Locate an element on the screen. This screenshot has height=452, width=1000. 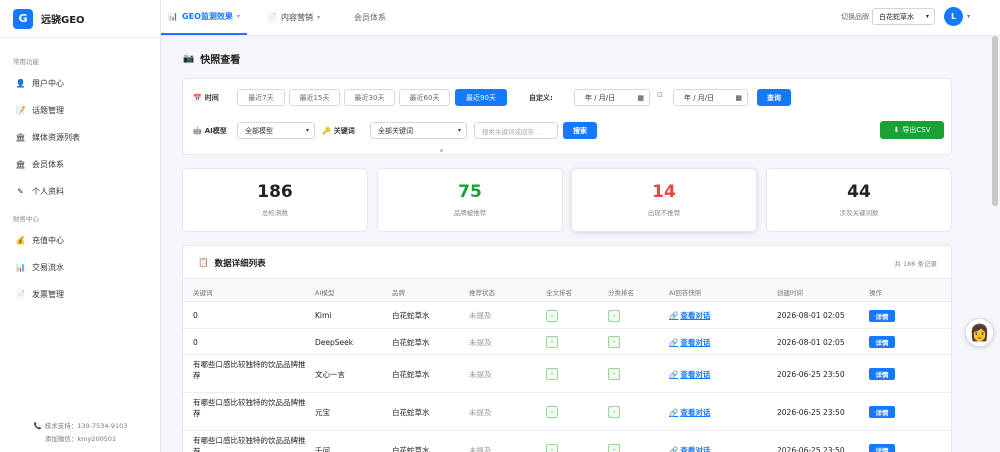
end-date-input: 年 / 月/日 ▦ is located at coordinates (710, 97).